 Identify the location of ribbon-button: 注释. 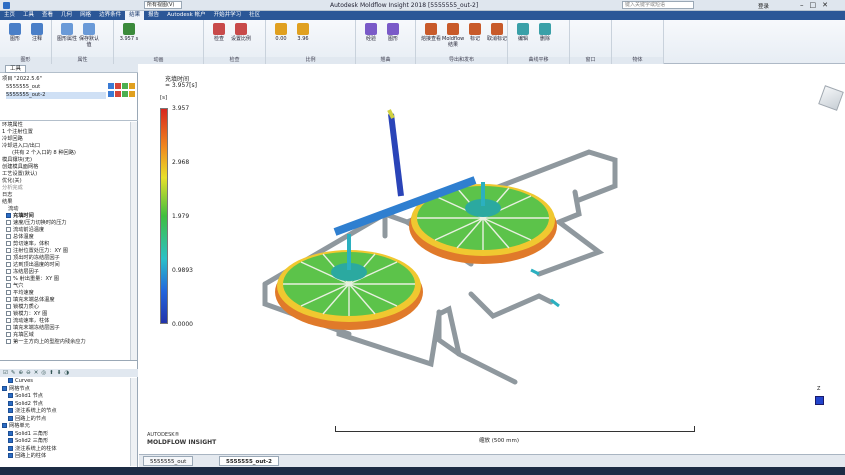
(37, 32).